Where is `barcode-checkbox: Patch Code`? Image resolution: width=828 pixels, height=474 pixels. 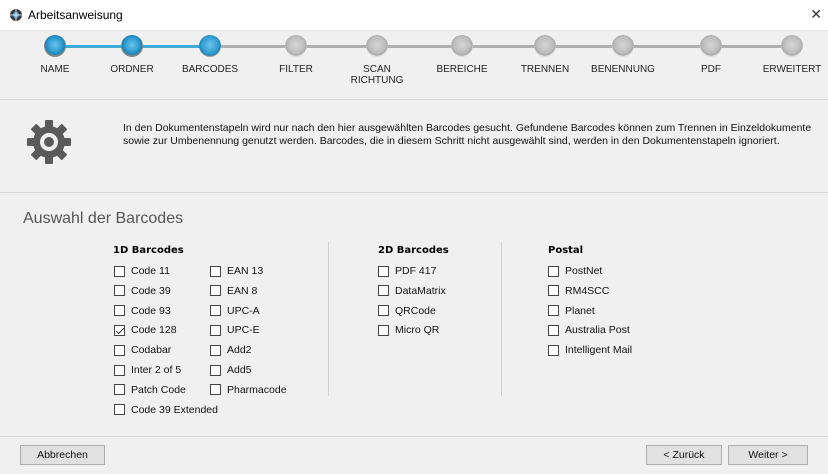 barcode-checkbox: Patch Code is located at coordinates (150, 390).